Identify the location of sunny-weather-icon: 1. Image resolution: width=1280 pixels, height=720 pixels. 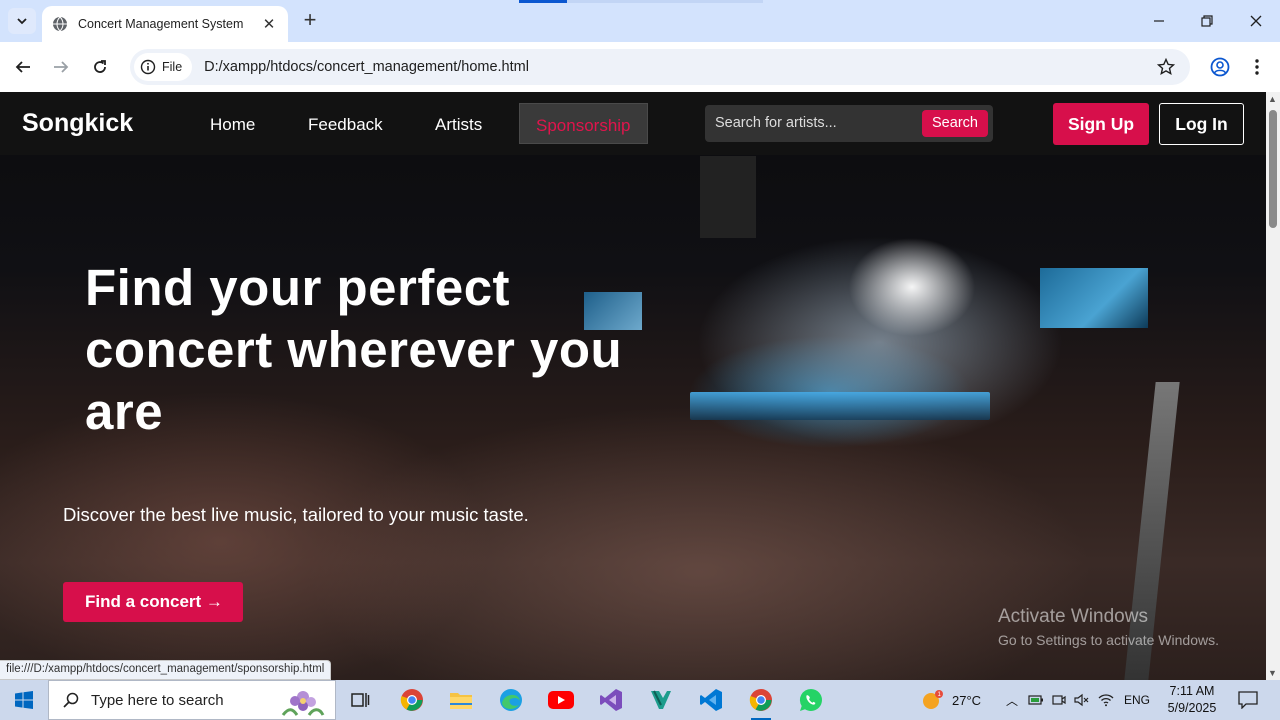
(933, 699).